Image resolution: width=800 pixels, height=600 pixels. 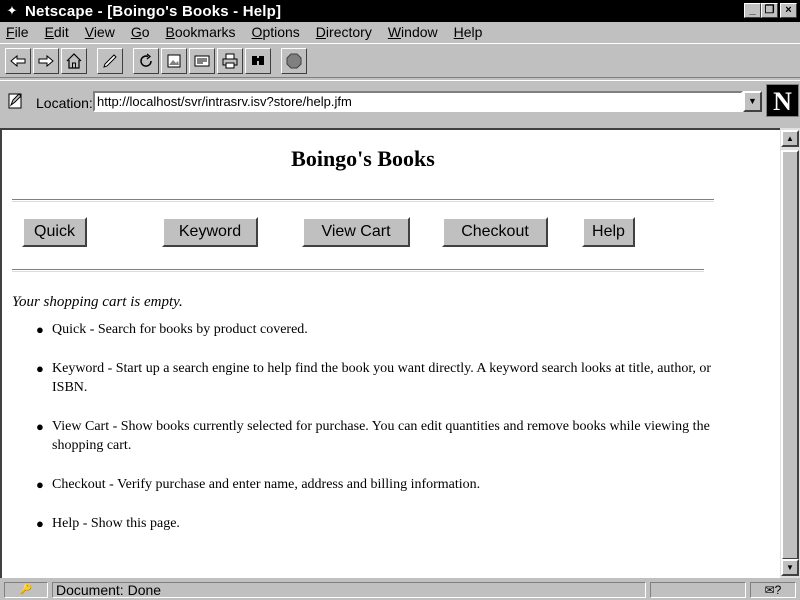 I want to click on progress-bar, so click(x=698, y=590).